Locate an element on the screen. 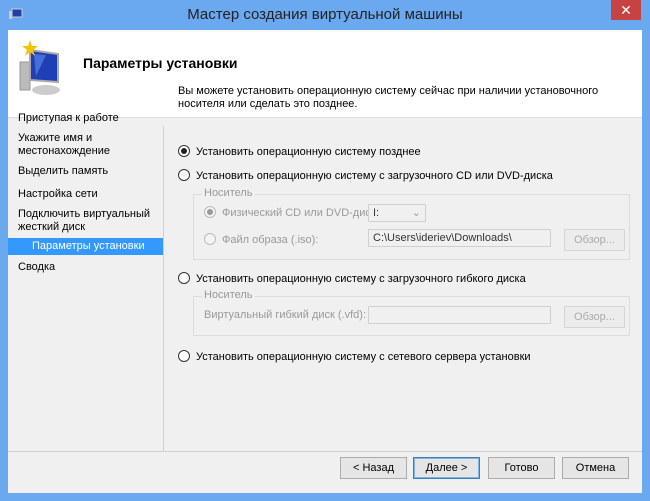 Image resolution: width=650 pixels, height=501 pixels. vfd-path-input is located at coordinates (459, 315).